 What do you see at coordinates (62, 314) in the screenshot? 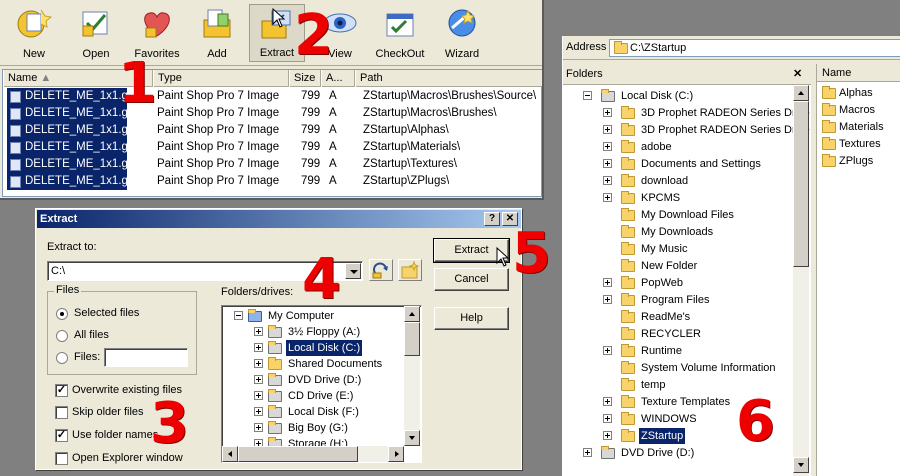
I see `selected-files-radio` at bounding box center [62, 314].